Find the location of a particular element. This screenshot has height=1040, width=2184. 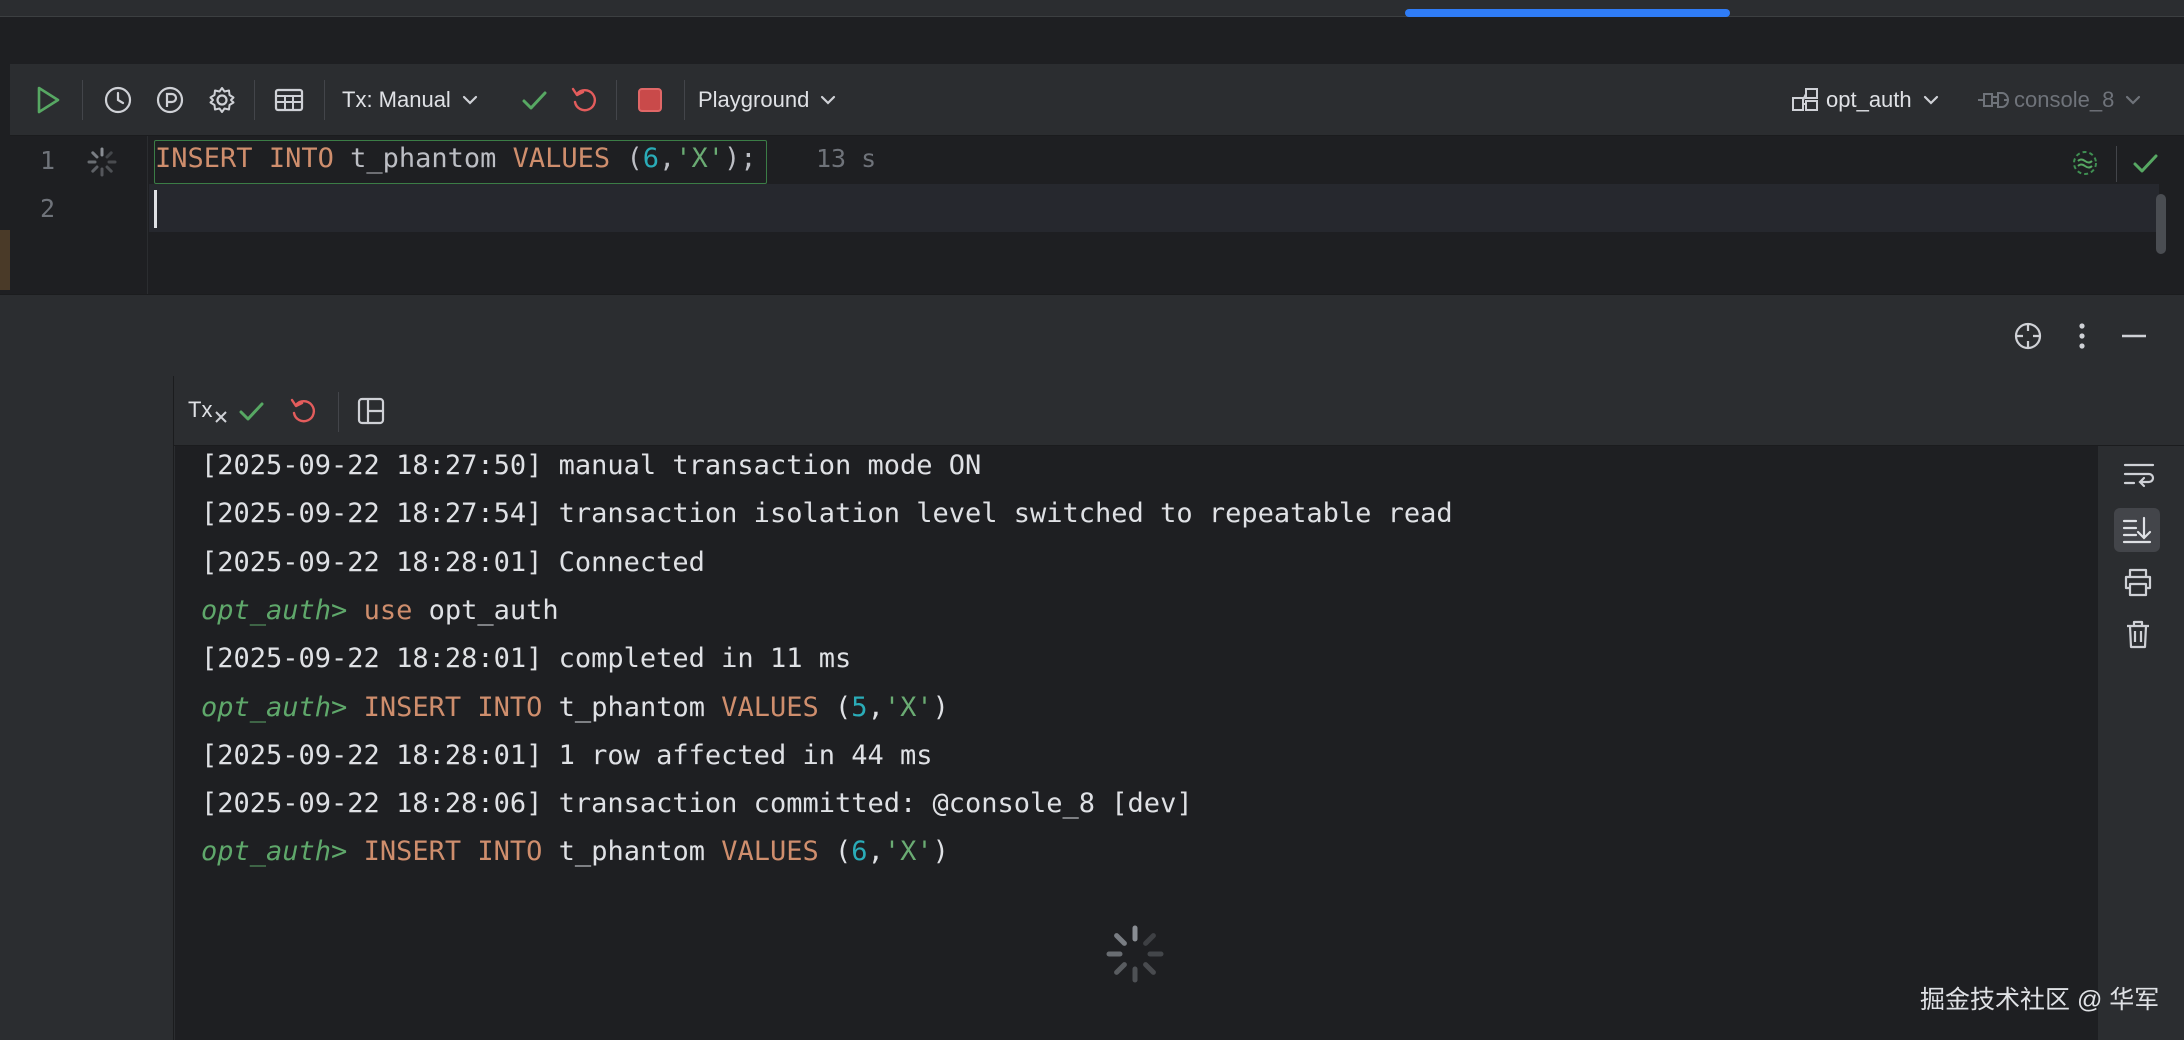

scroll-to-end-icon is located at coordinates (2137, 530).